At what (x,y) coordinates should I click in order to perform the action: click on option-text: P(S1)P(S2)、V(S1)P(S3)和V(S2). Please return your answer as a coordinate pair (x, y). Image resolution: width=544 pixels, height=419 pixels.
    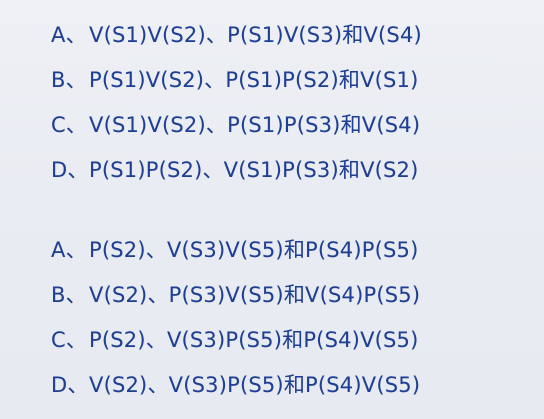
    Looking at the image, I should click on (254, 169).